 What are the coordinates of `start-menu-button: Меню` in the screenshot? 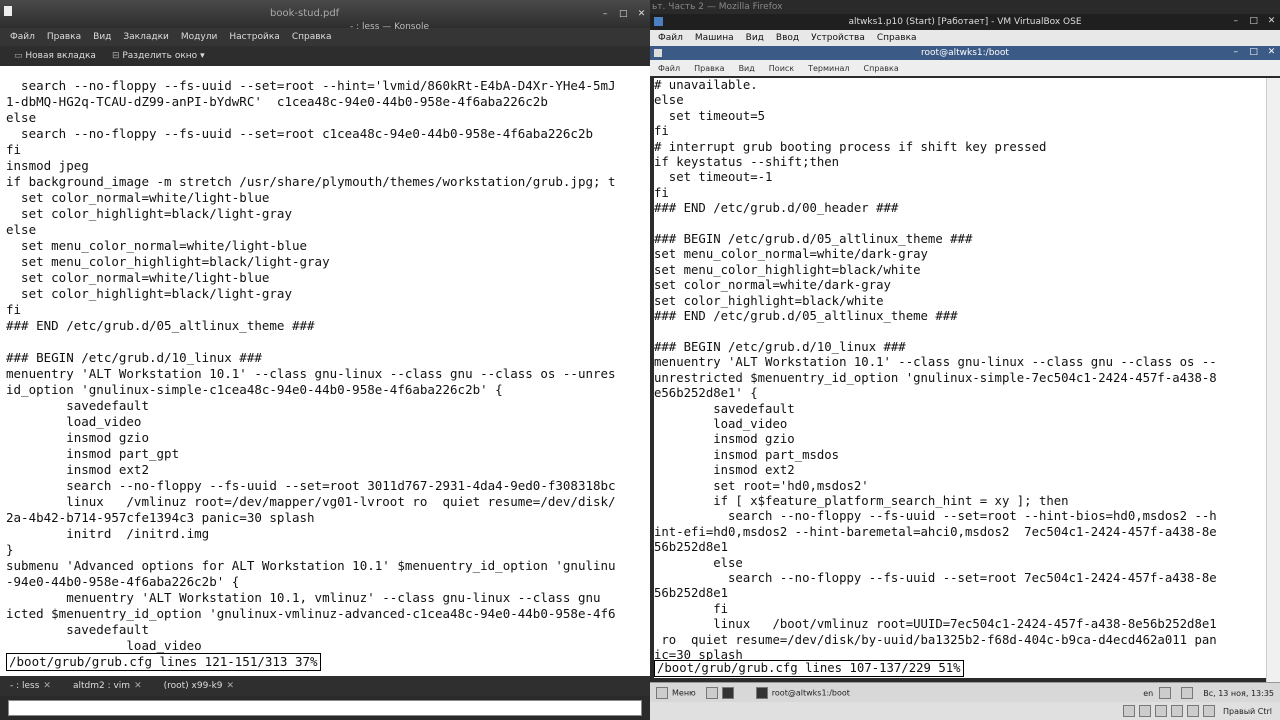 It's located at (676, 693).